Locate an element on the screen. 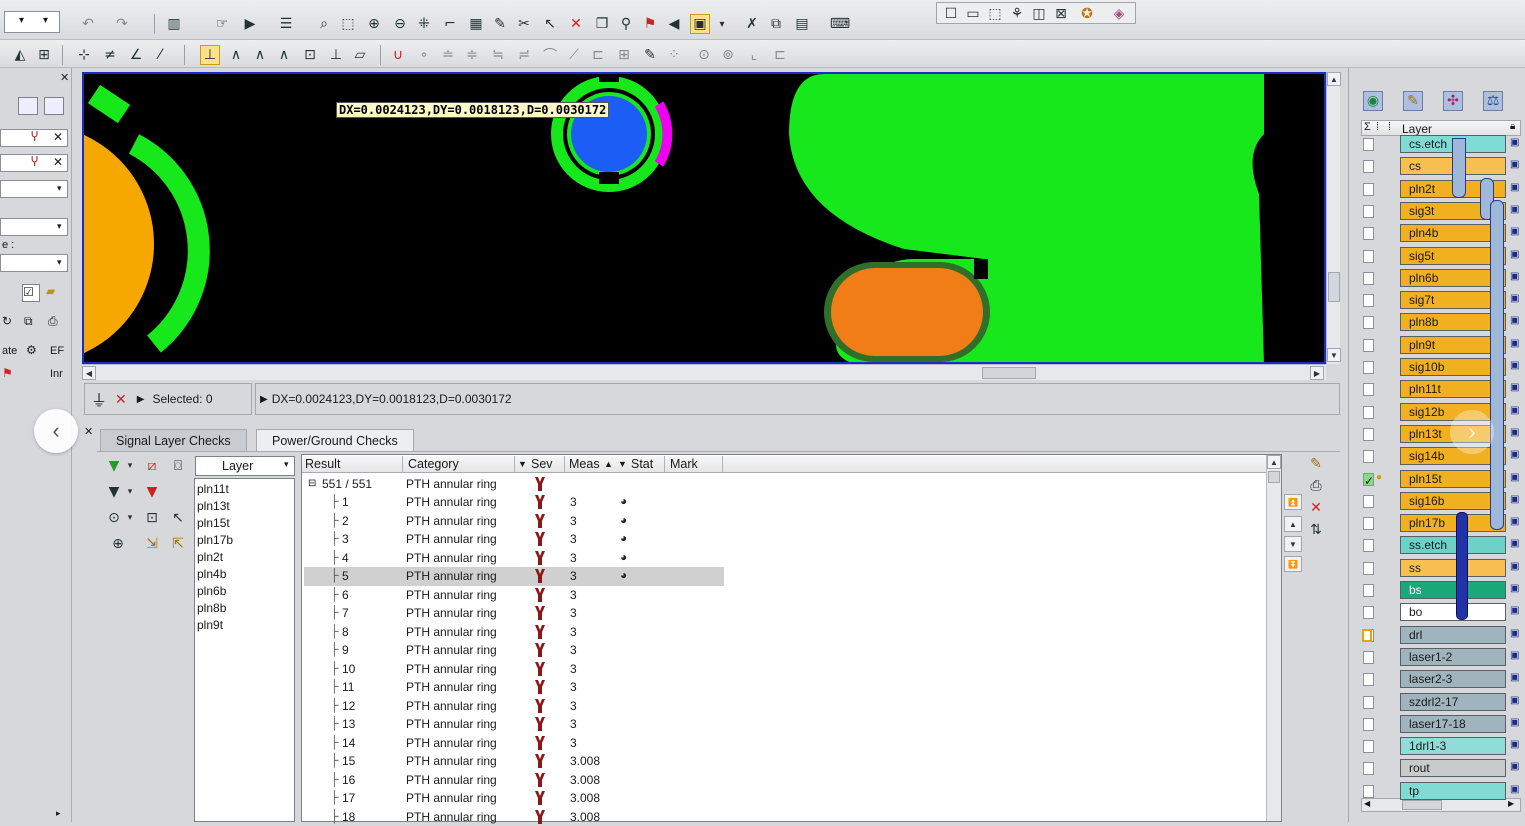 This screenshot has width=1525, height=826. graph-icon: ⧄ is located at coordinates (152, 466).